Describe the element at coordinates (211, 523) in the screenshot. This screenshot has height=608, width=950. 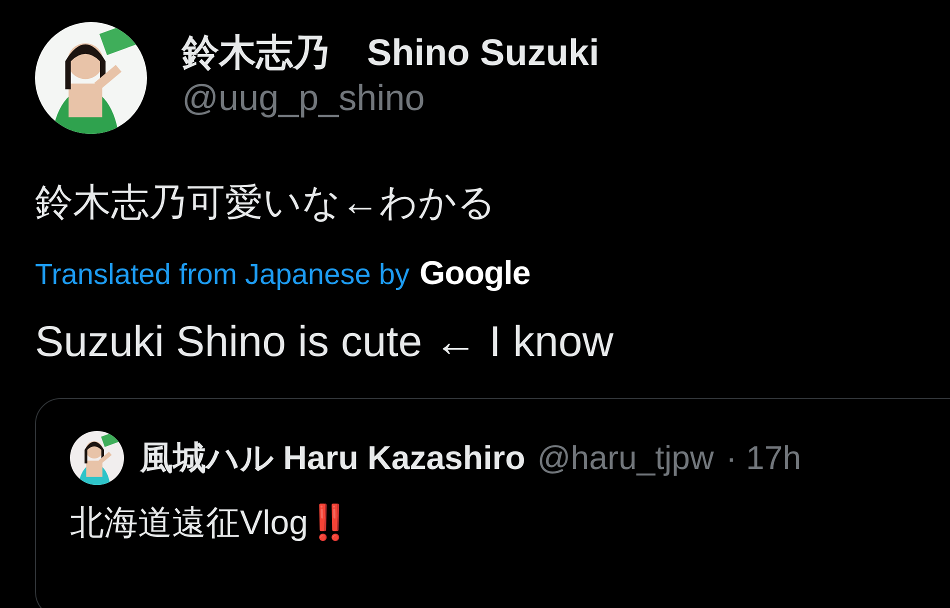
I see `quoted-text: 北海道遠征Vlog‼` at that location.